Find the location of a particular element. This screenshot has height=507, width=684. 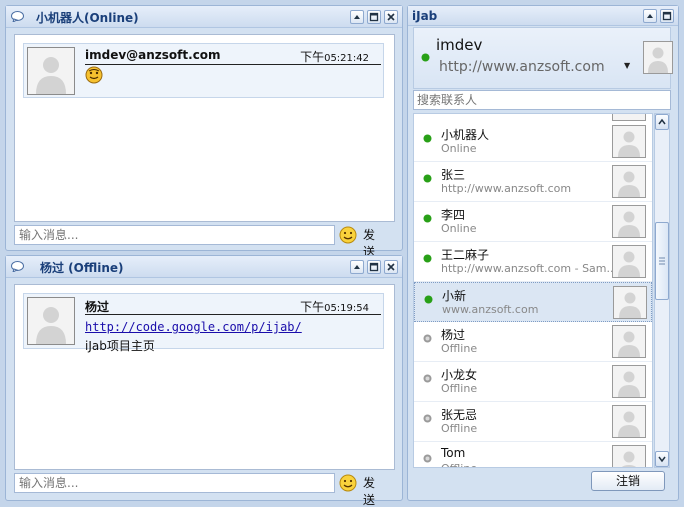

contact-item: 李四 Online is located at coordinates (533, 222).